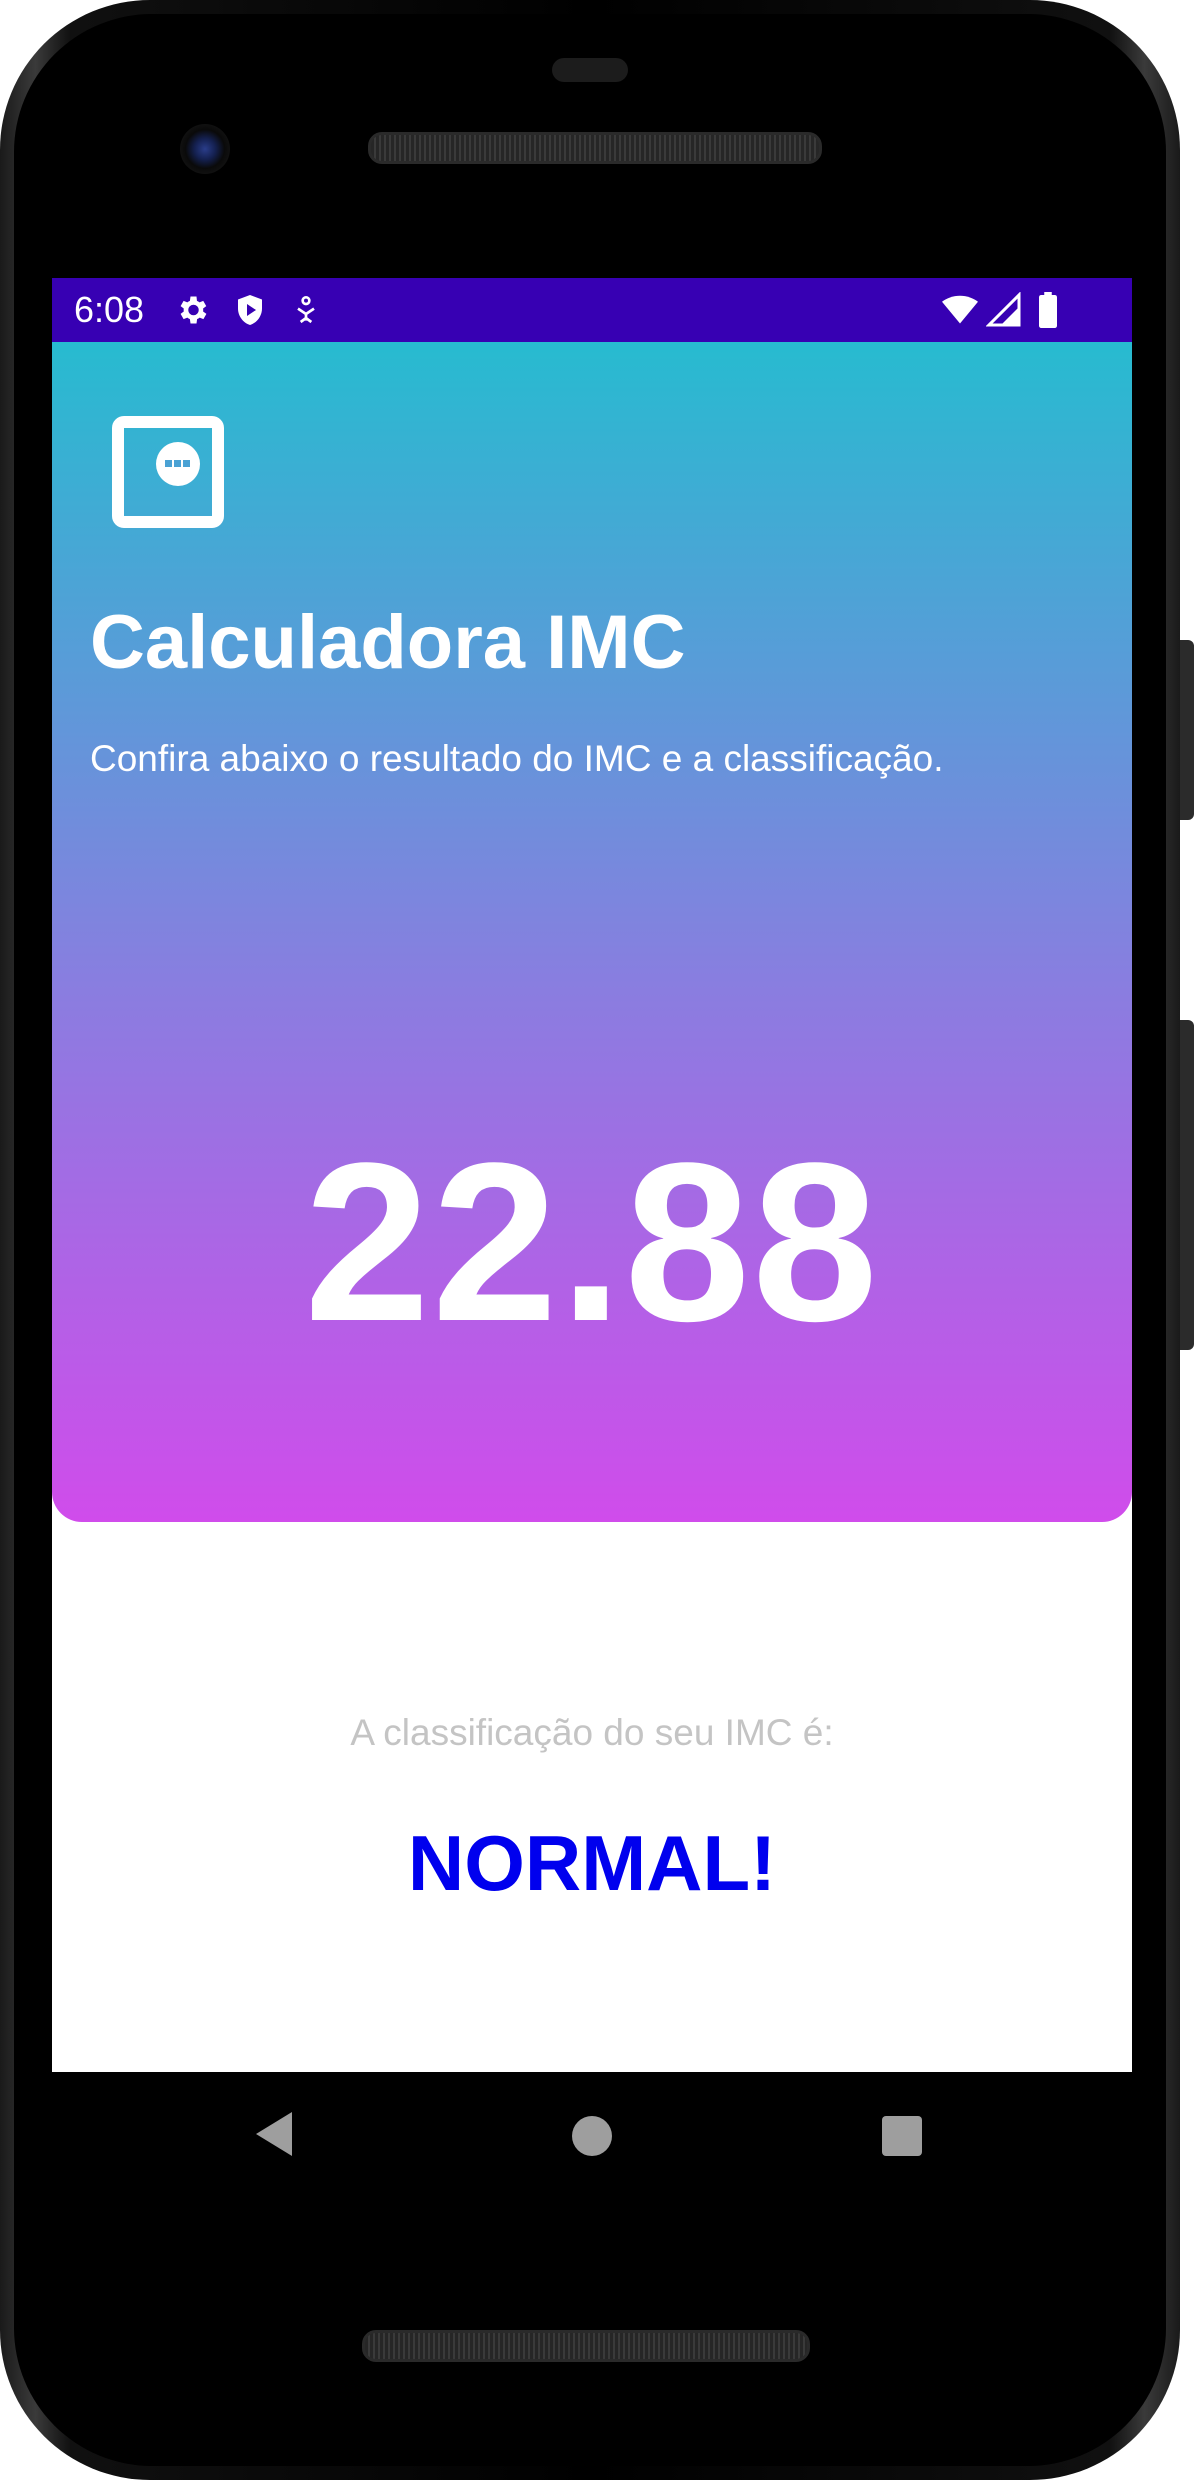  Describe the element at coordinates (250, 310) in the screenshot. I see `shield-icon` at that location.